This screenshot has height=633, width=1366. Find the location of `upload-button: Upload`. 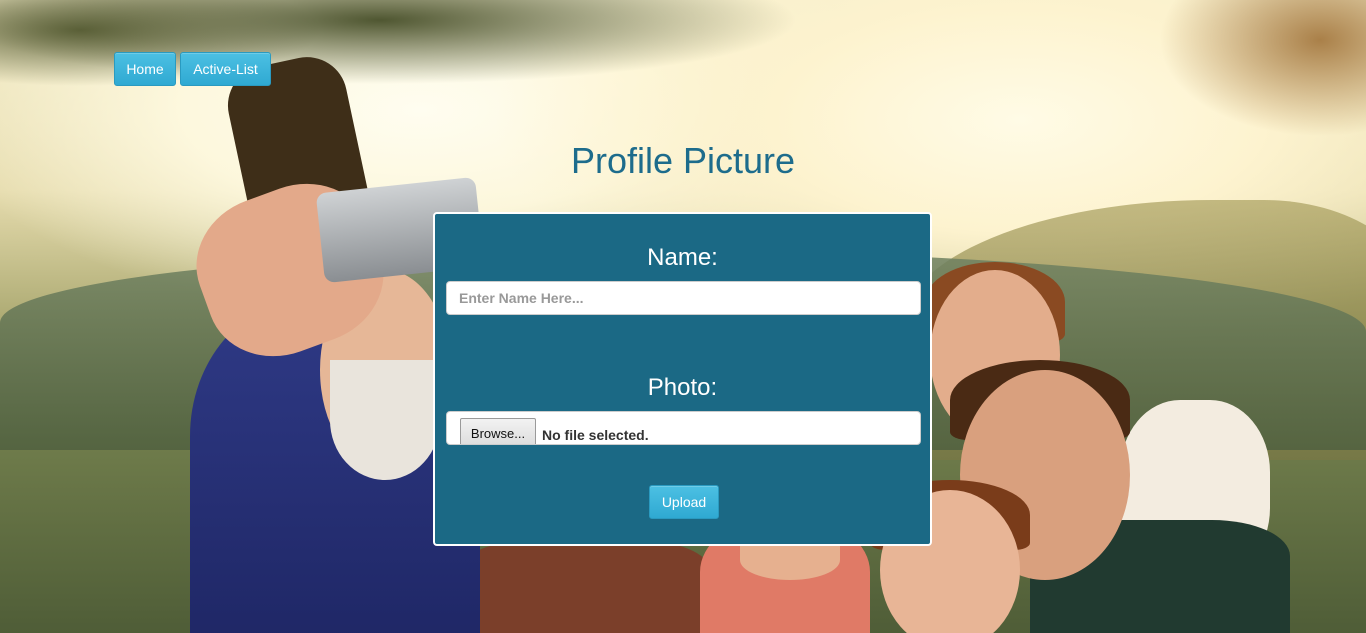

upload-button: Upload is located at coordinates (684, 502).